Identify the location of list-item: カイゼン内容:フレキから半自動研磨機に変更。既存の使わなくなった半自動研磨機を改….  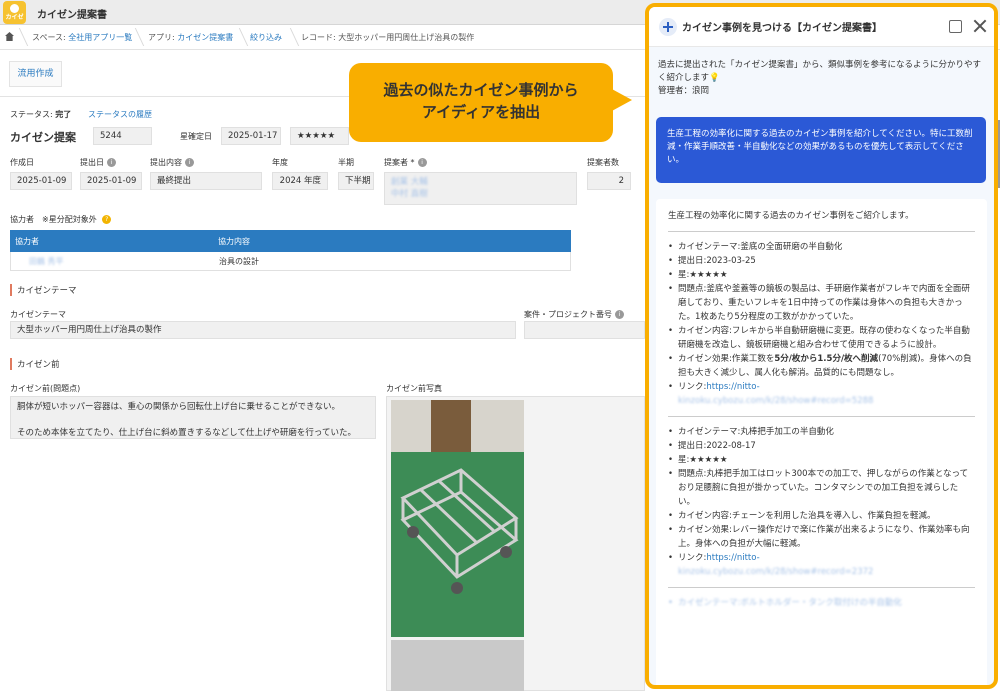
(821, 338).